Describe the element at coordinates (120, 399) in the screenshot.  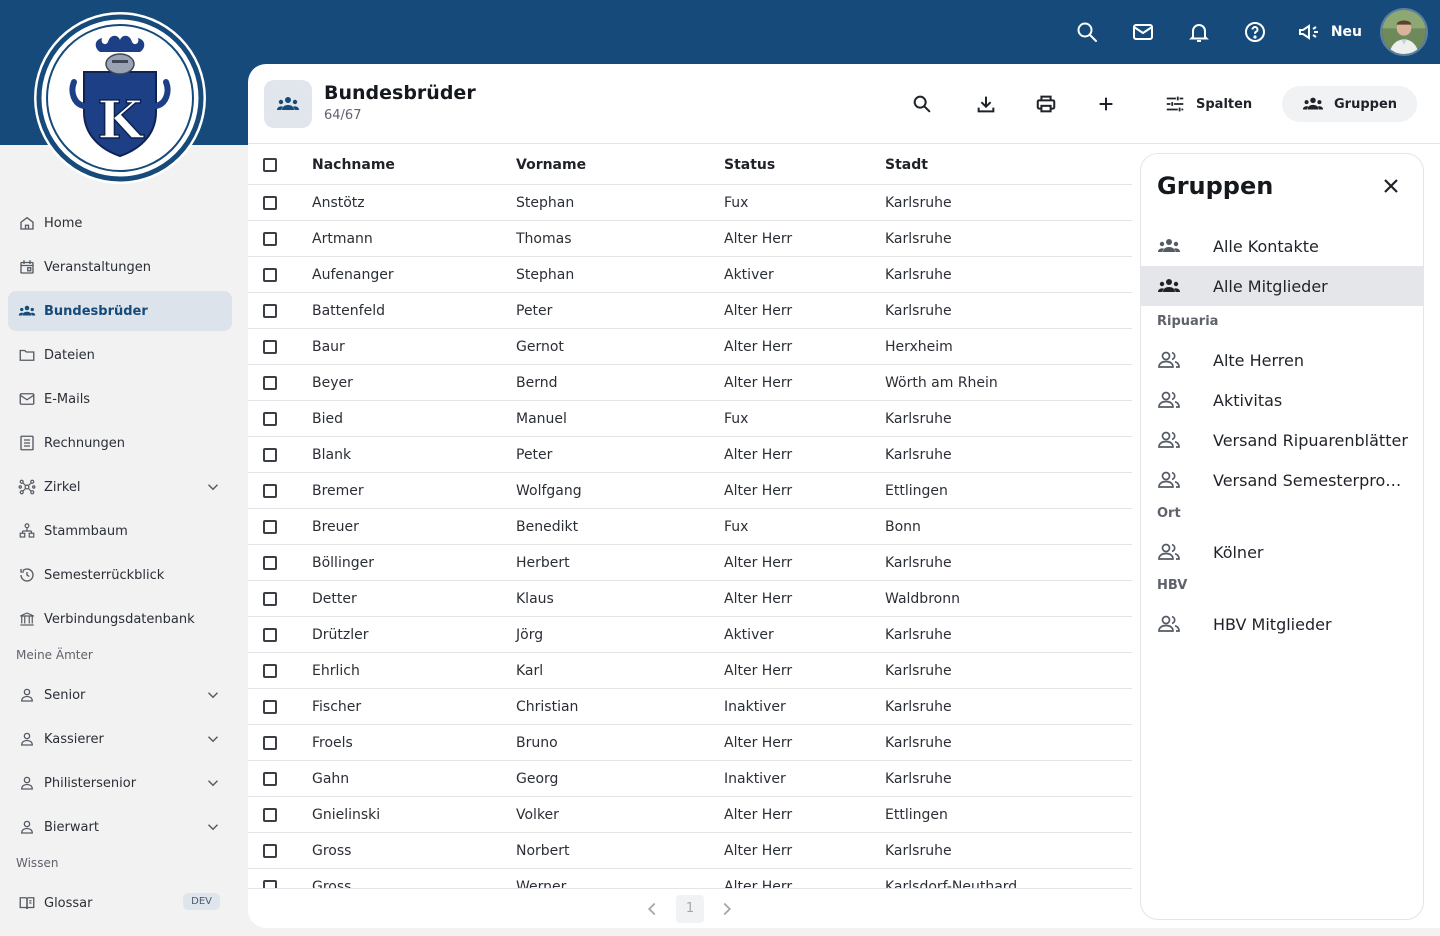
I see `nav-item-emails: E-Mails` at that location.